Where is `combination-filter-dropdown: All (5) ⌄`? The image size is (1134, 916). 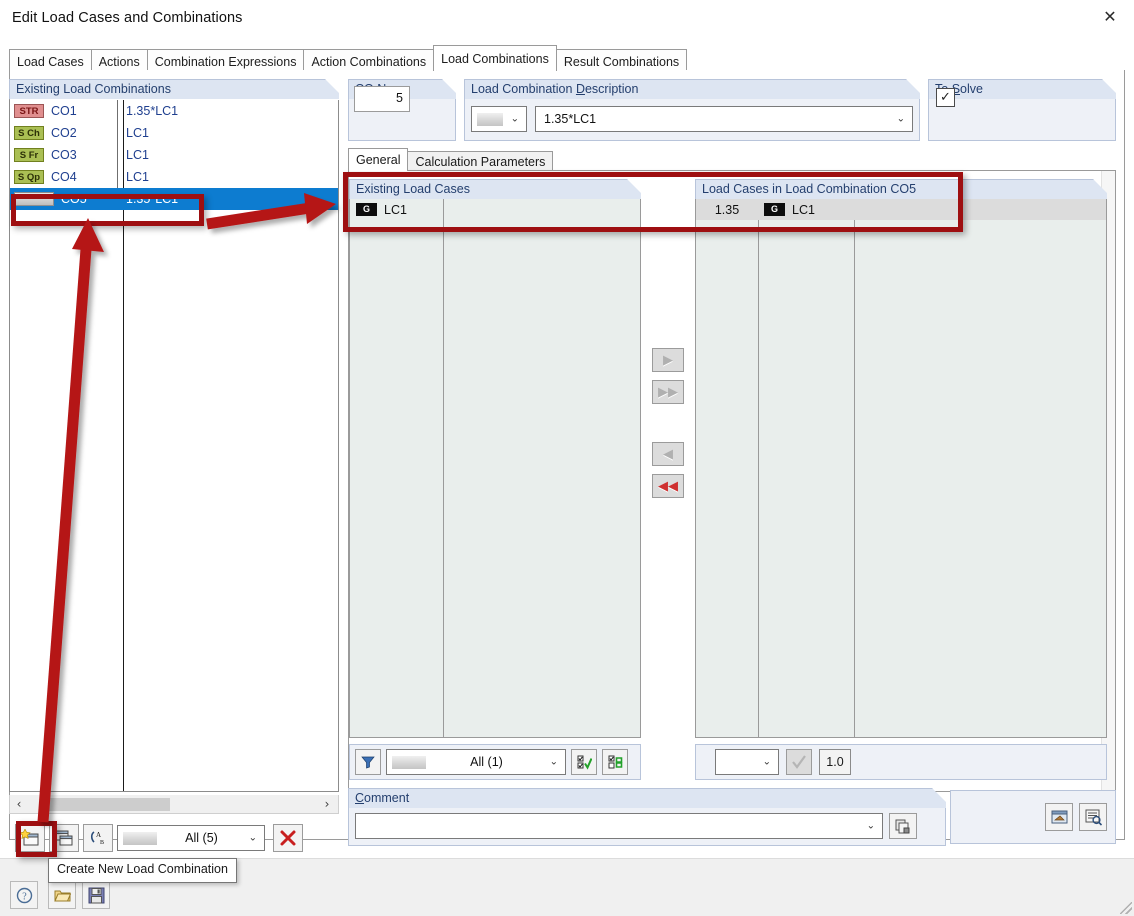
combination-filter-dropdown: All (5) ⌄ is located at coordinates (191, 838).